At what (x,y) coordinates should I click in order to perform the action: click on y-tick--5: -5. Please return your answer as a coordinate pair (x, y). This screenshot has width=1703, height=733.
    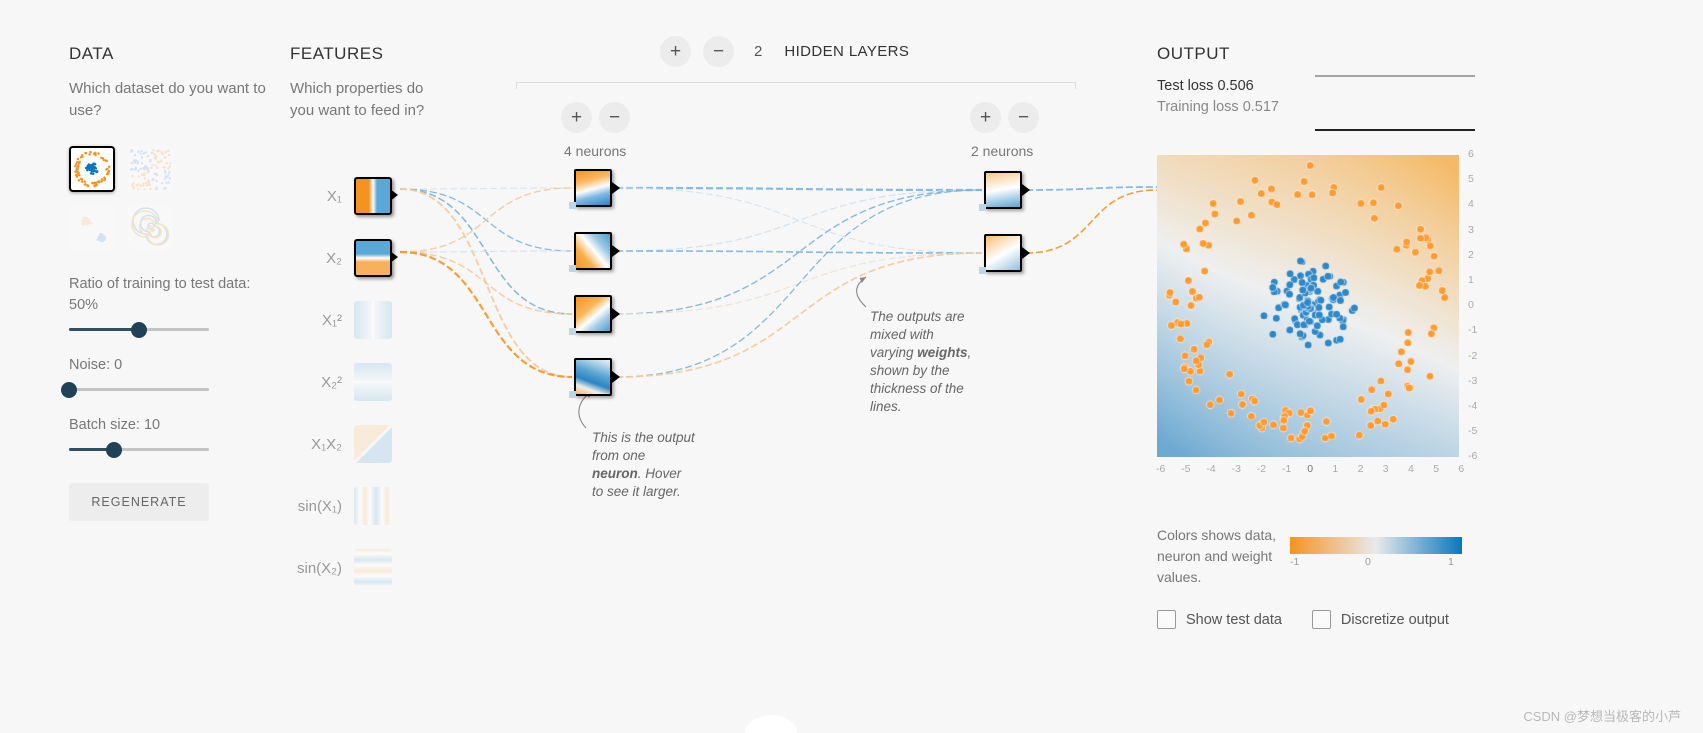
    Looking at the image, I should click on (1473, 431).